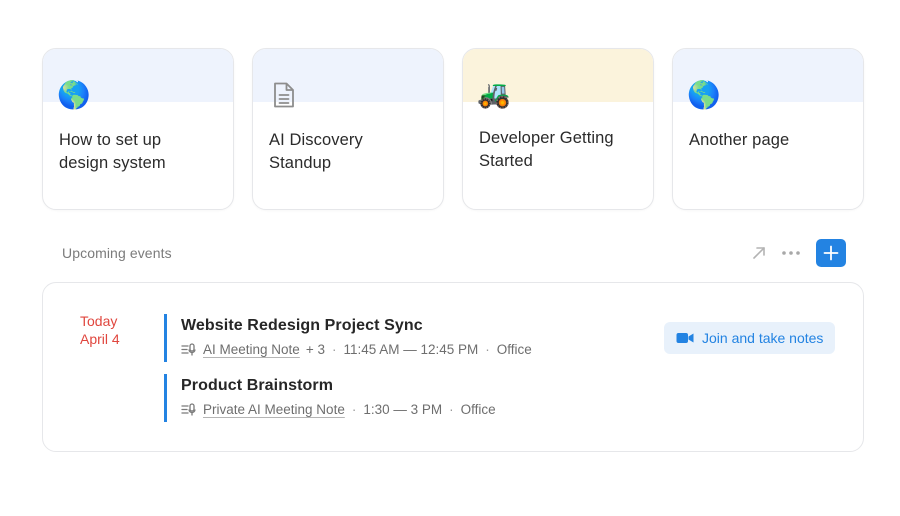 Image resolution: width=900 pixels, height=516 pixels. Describe the element at coordinates (302, 325) in the screenshot. I see `event-title: Website Redesign Project Sync` at that location.